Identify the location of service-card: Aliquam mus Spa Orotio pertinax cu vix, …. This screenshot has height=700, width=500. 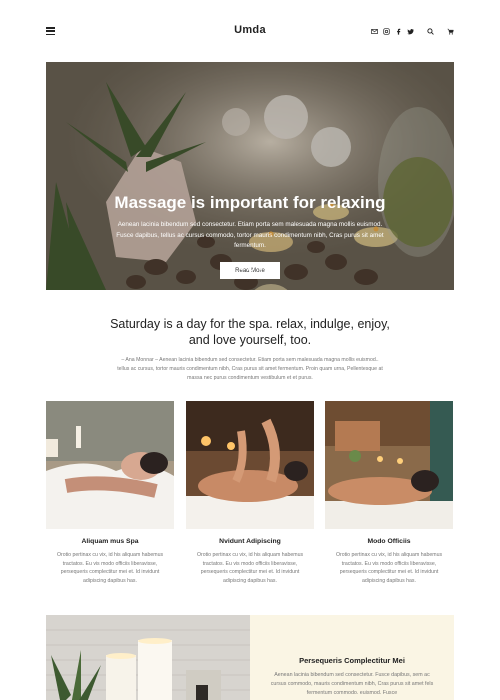
(110, 493).